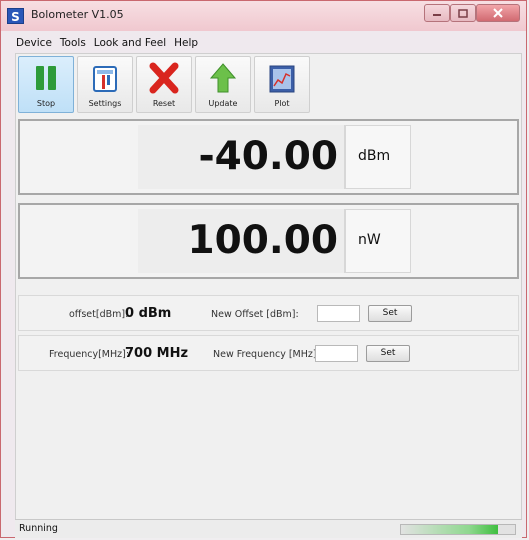 The image size is (529, 540). I want to click on frequency-label: Frequency[MHz]:, so click(89, 354).